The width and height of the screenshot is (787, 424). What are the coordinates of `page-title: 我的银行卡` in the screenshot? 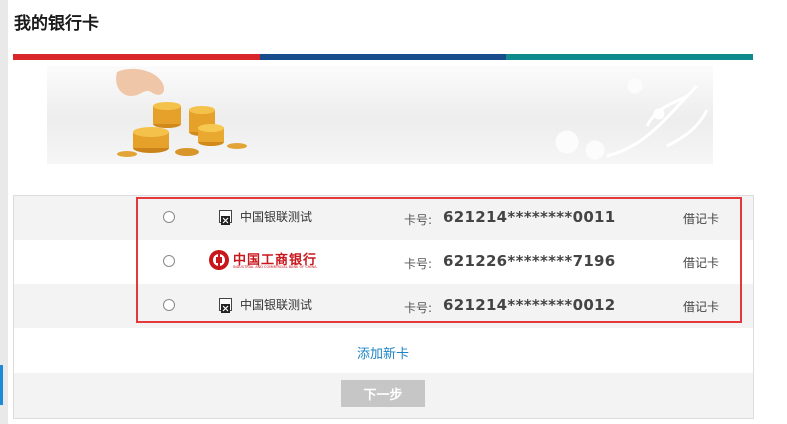 It's located at (56, 24).